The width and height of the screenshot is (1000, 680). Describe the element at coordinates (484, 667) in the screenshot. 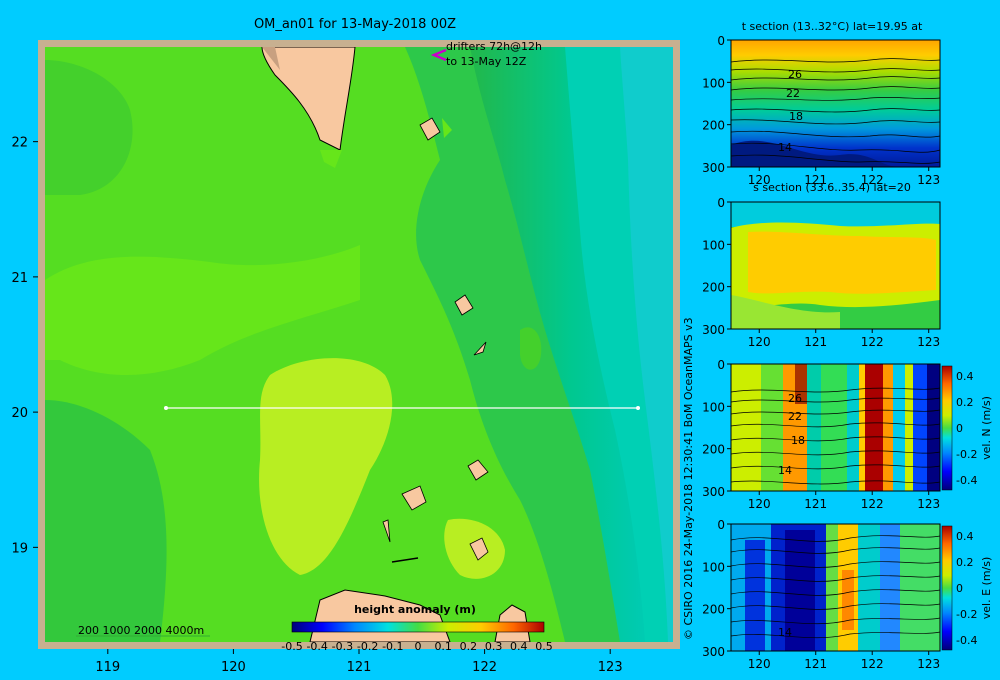

I see `map-x-tick-label: 122` at that location.